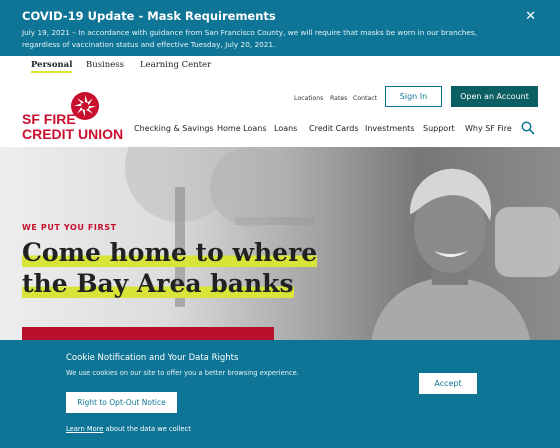 This screenshot has width=560, height=448. Describe the element at coordinates (175, 65) in the screenshot. I see `tab-learning-center: Learning Center` at that location.